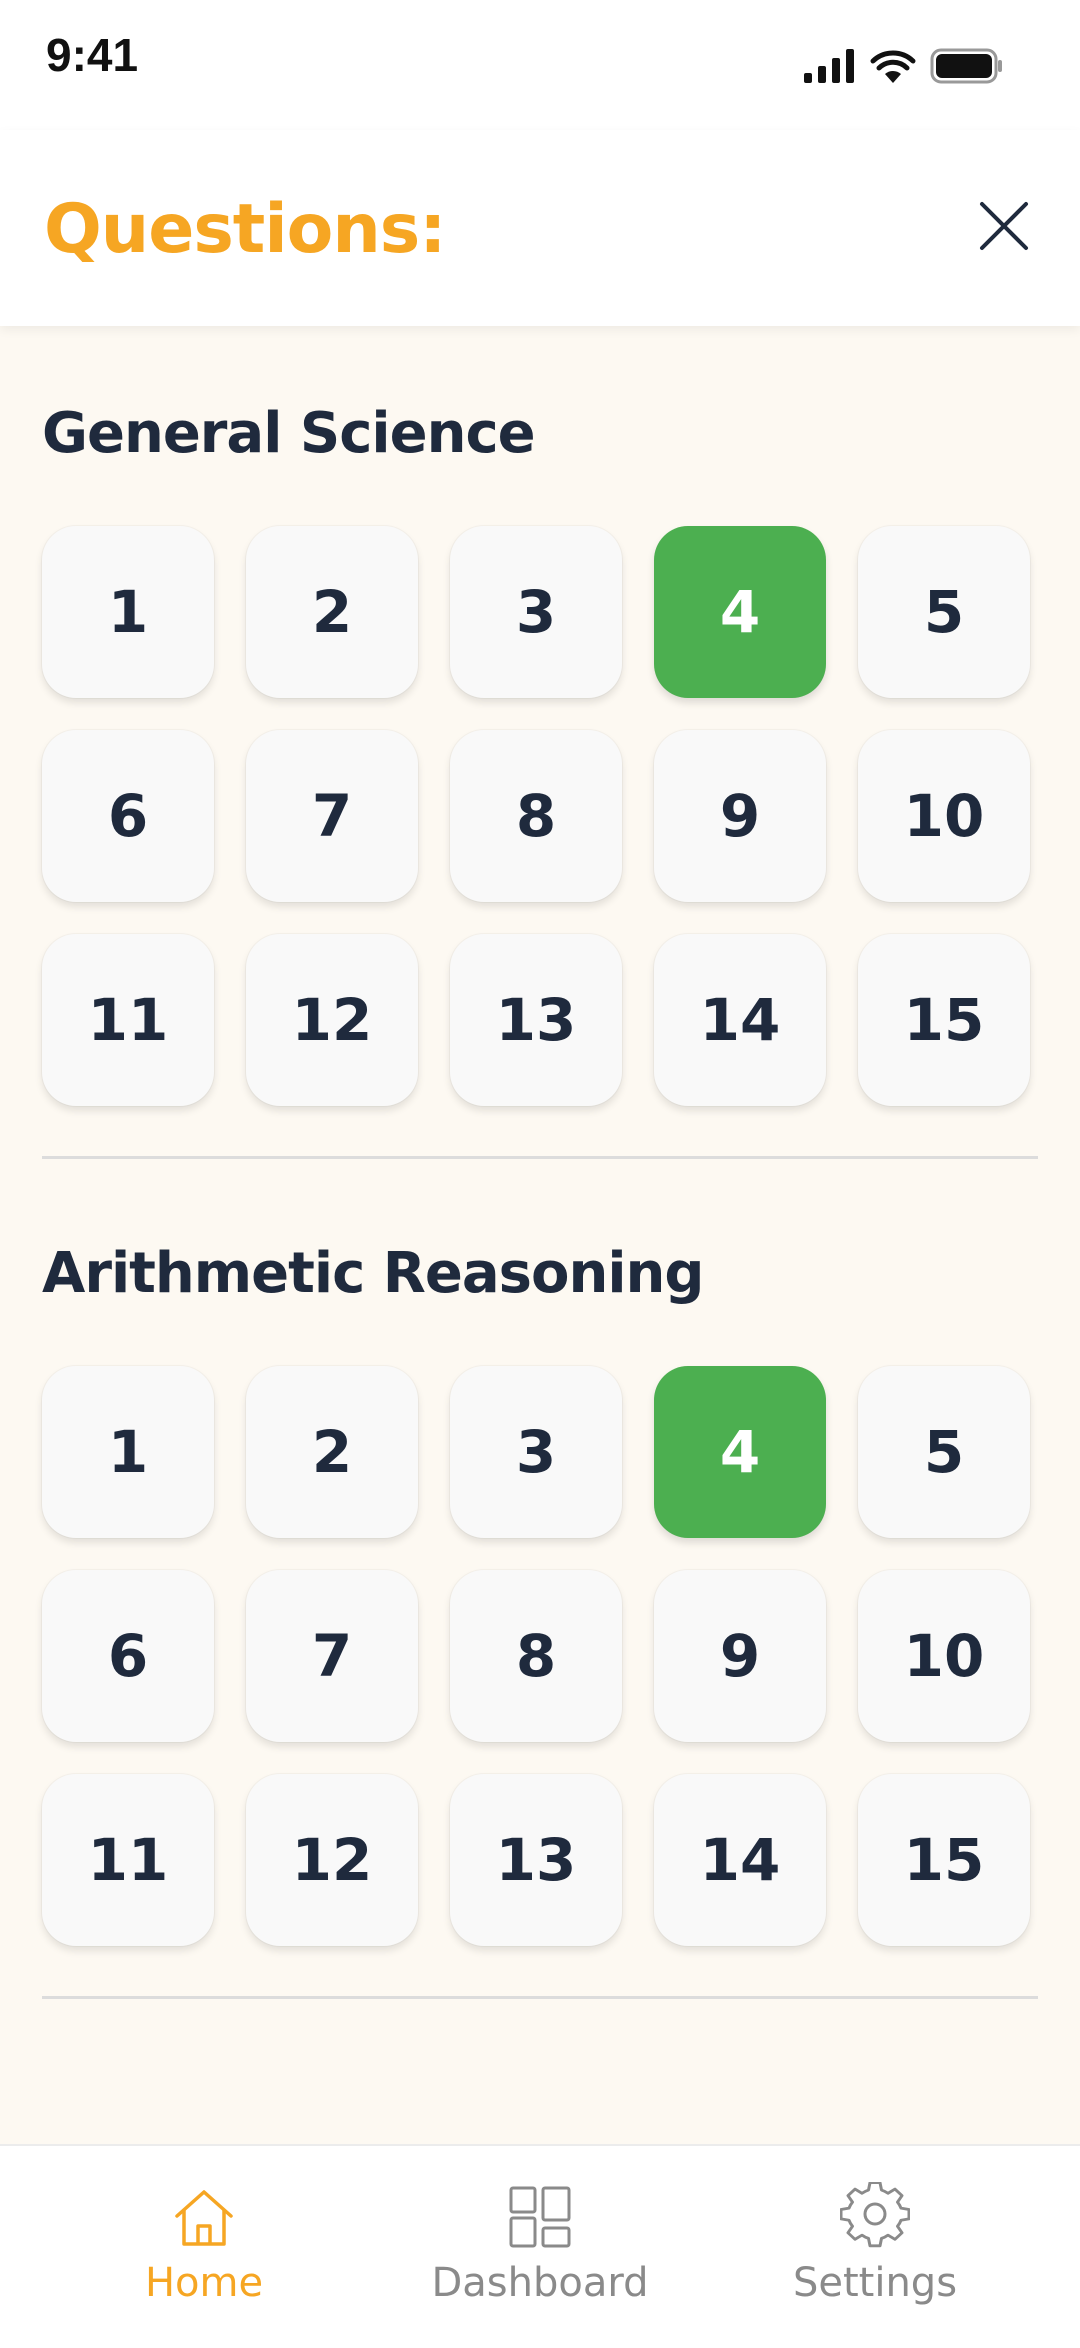 The width and height of the screenshot is (1080, 2348). Describe the element at coordinates (92, 55) in the screenshot. I see `status-time: 9:41` at that location.